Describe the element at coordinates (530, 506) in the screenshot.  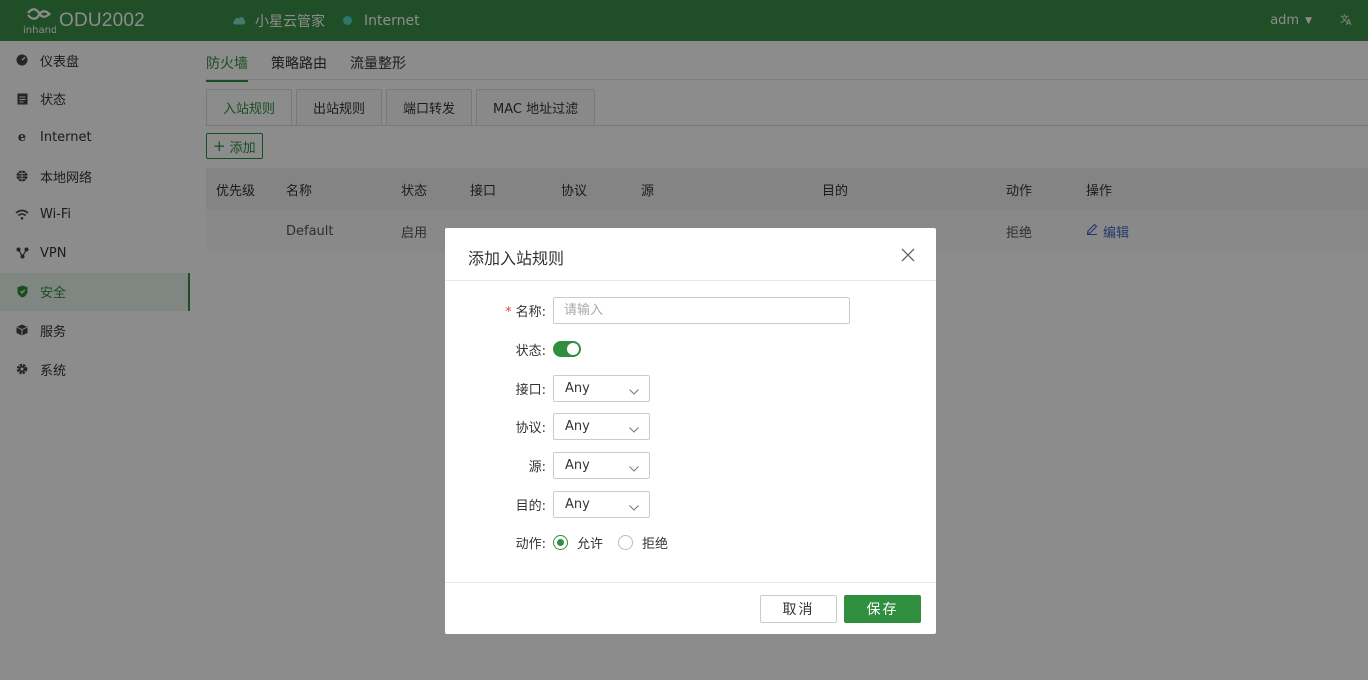
I see `destination-field-label: 目的:` at that location.